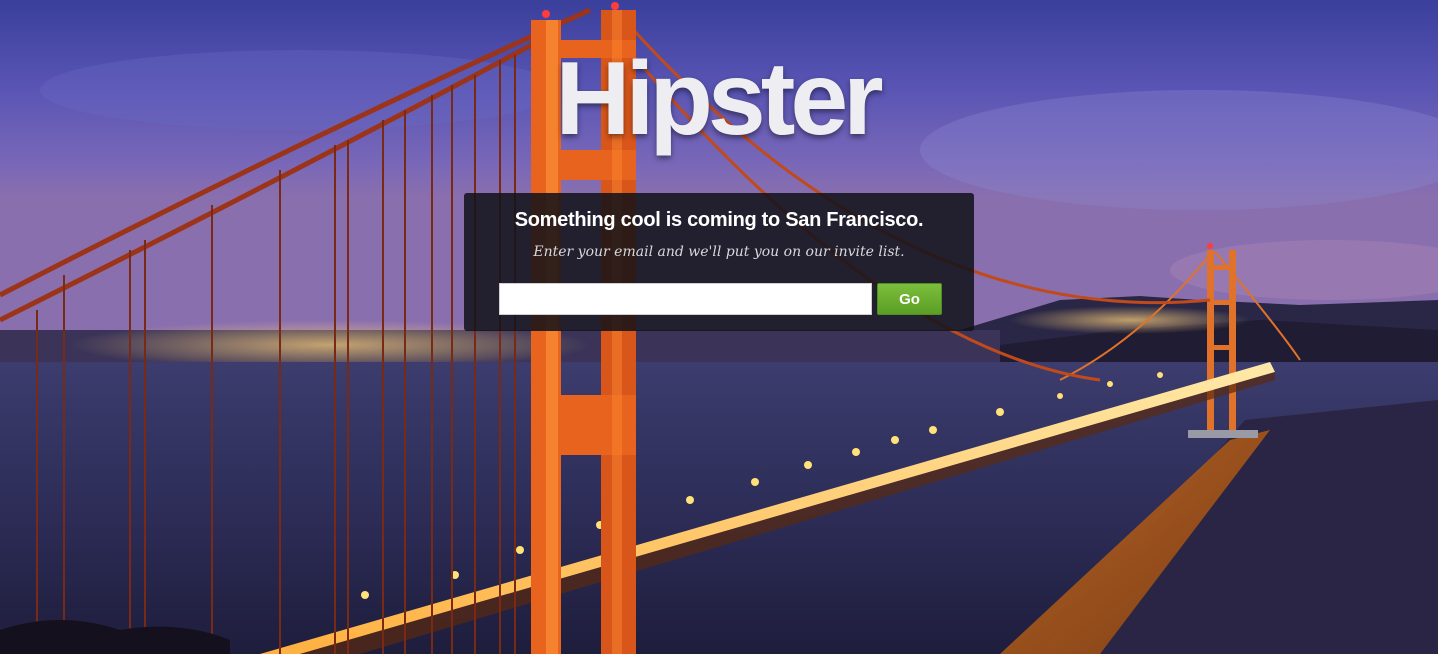 This screenshot has height=654, width=1438. Describe the element at coordinates (685, 299) in the screenshot. I see `email-input` at that location.